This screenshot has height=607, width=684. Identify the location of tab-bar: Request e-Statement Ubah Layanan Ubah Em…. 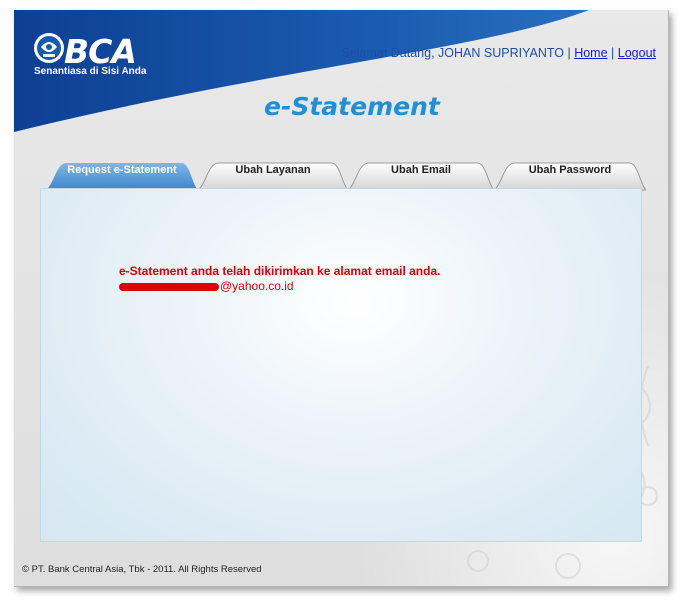
(346, 176).